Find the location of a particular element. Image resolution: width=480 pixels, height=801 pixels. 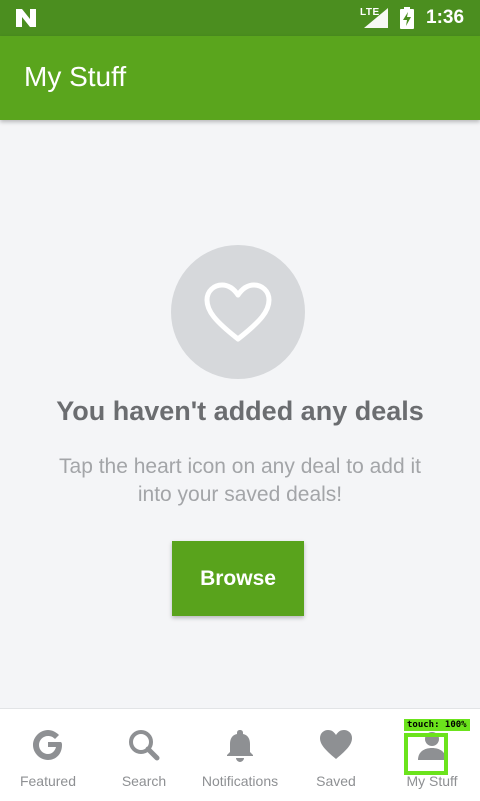

battery-charging-icon is located at coordinates (407, 18).